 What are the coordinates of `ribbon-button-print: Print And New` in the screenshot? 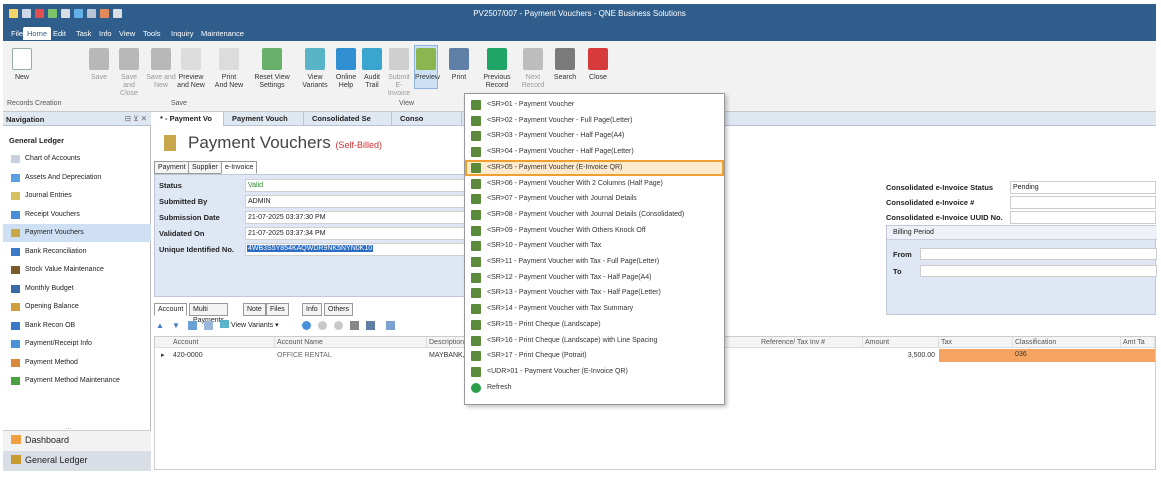 It's located at (229, 69).